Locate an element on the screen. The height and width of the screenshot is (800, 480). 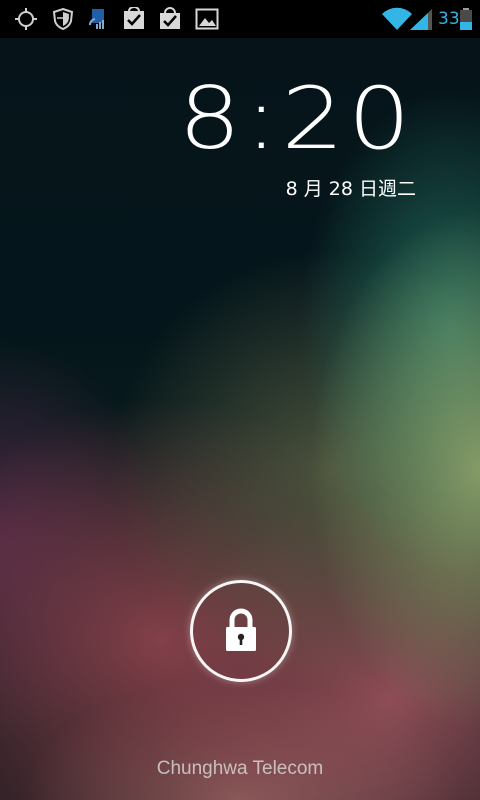
lock-icon is located at coordinates (241, 629).